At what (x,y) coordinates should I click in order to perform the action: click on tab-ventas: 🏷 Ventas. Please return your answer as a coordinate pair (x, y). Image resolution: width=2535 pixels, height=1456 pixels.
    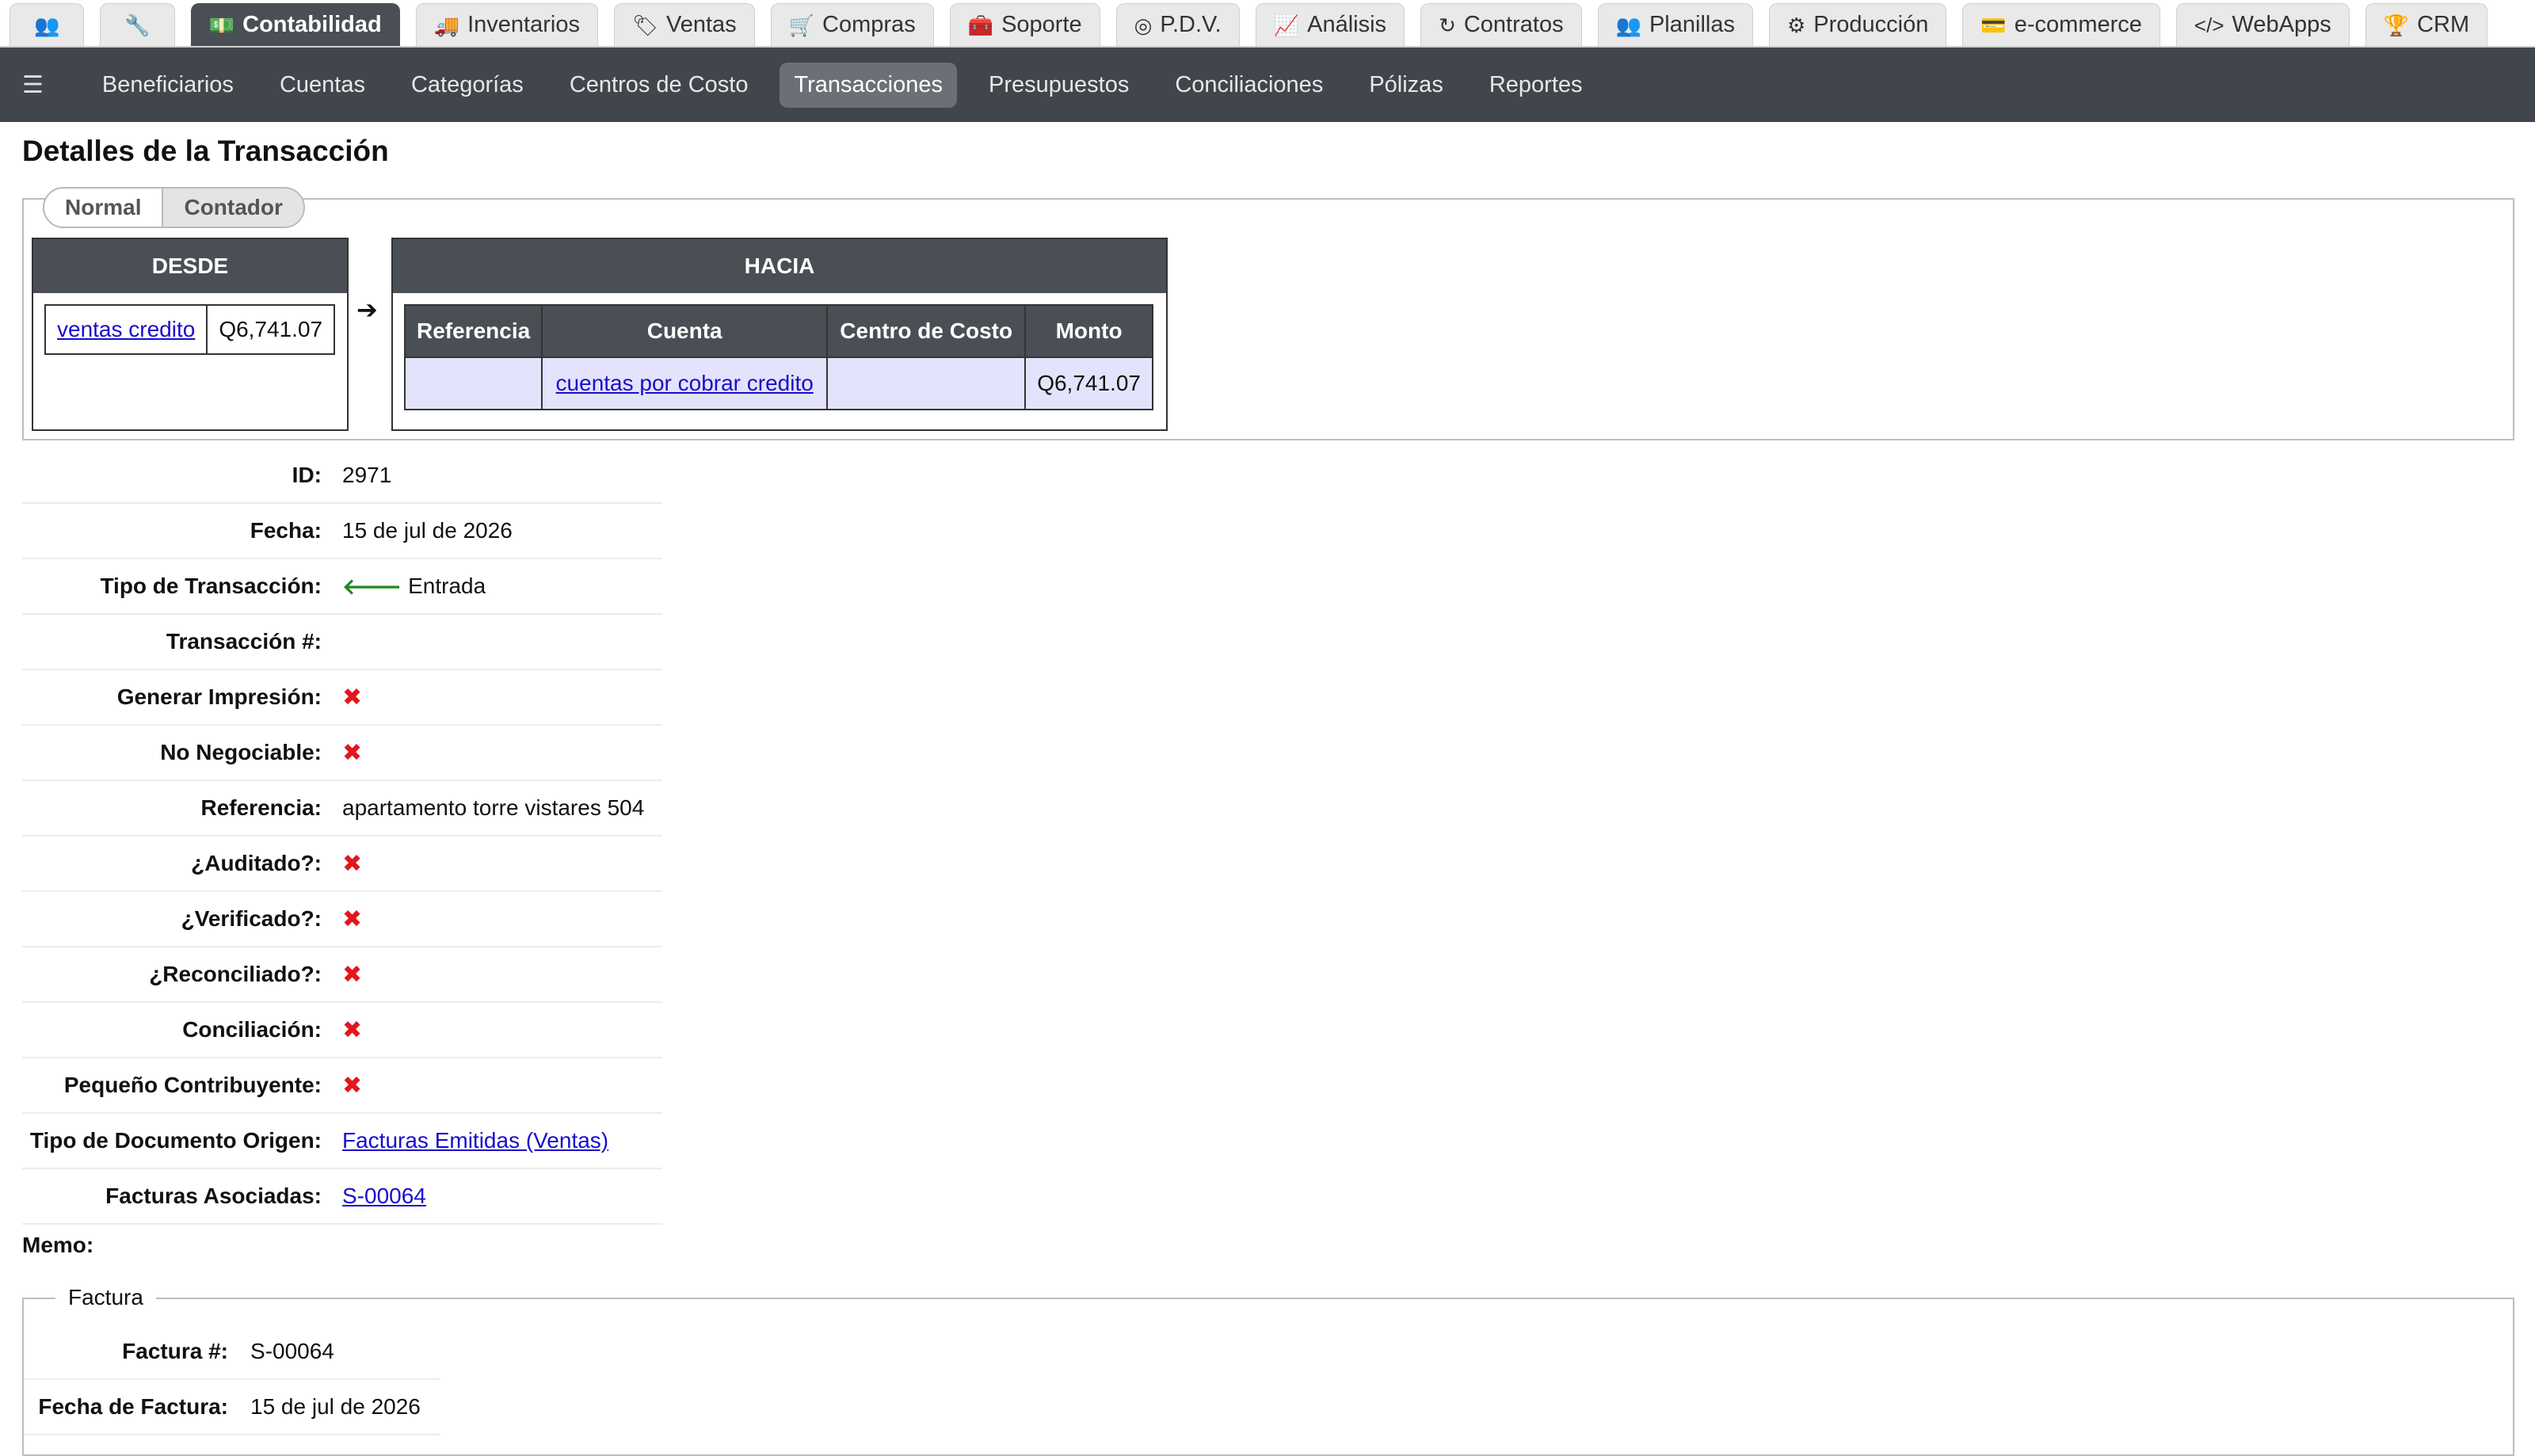
    Looking at the image, I should click on (684, 24).